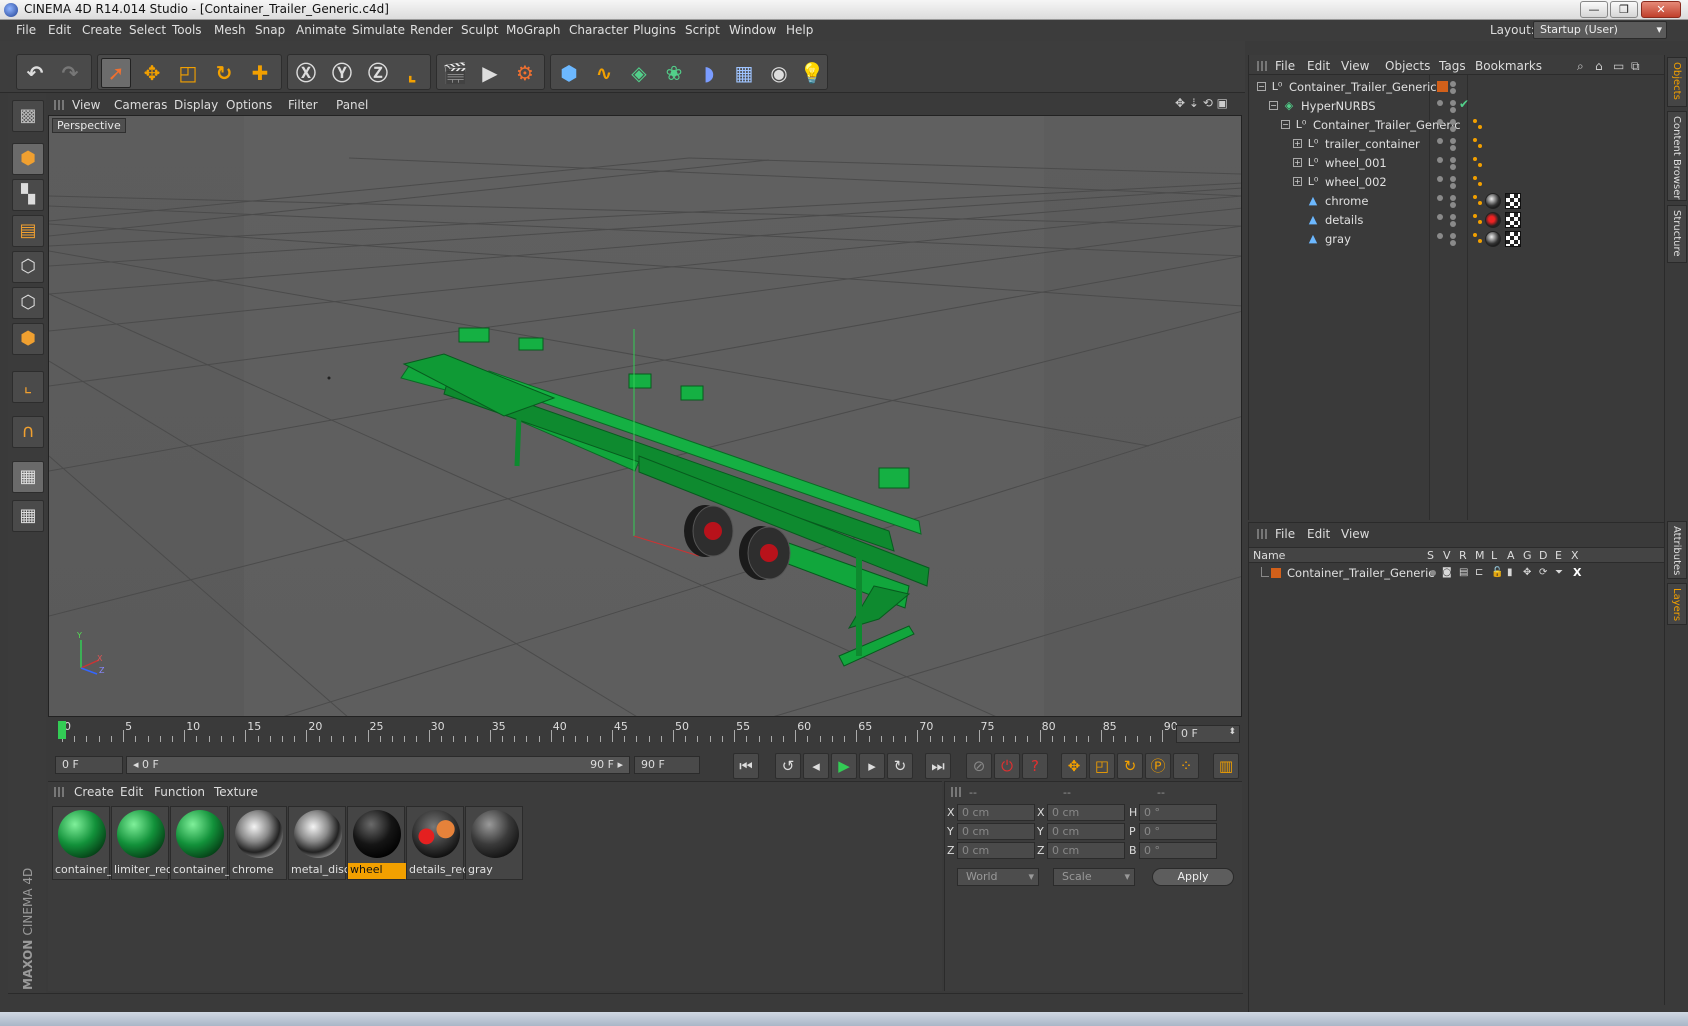  Describe the element at coordinates (1543, 572) in the screenshot. I see `layer-deformers-icon: ⟳` at that location.